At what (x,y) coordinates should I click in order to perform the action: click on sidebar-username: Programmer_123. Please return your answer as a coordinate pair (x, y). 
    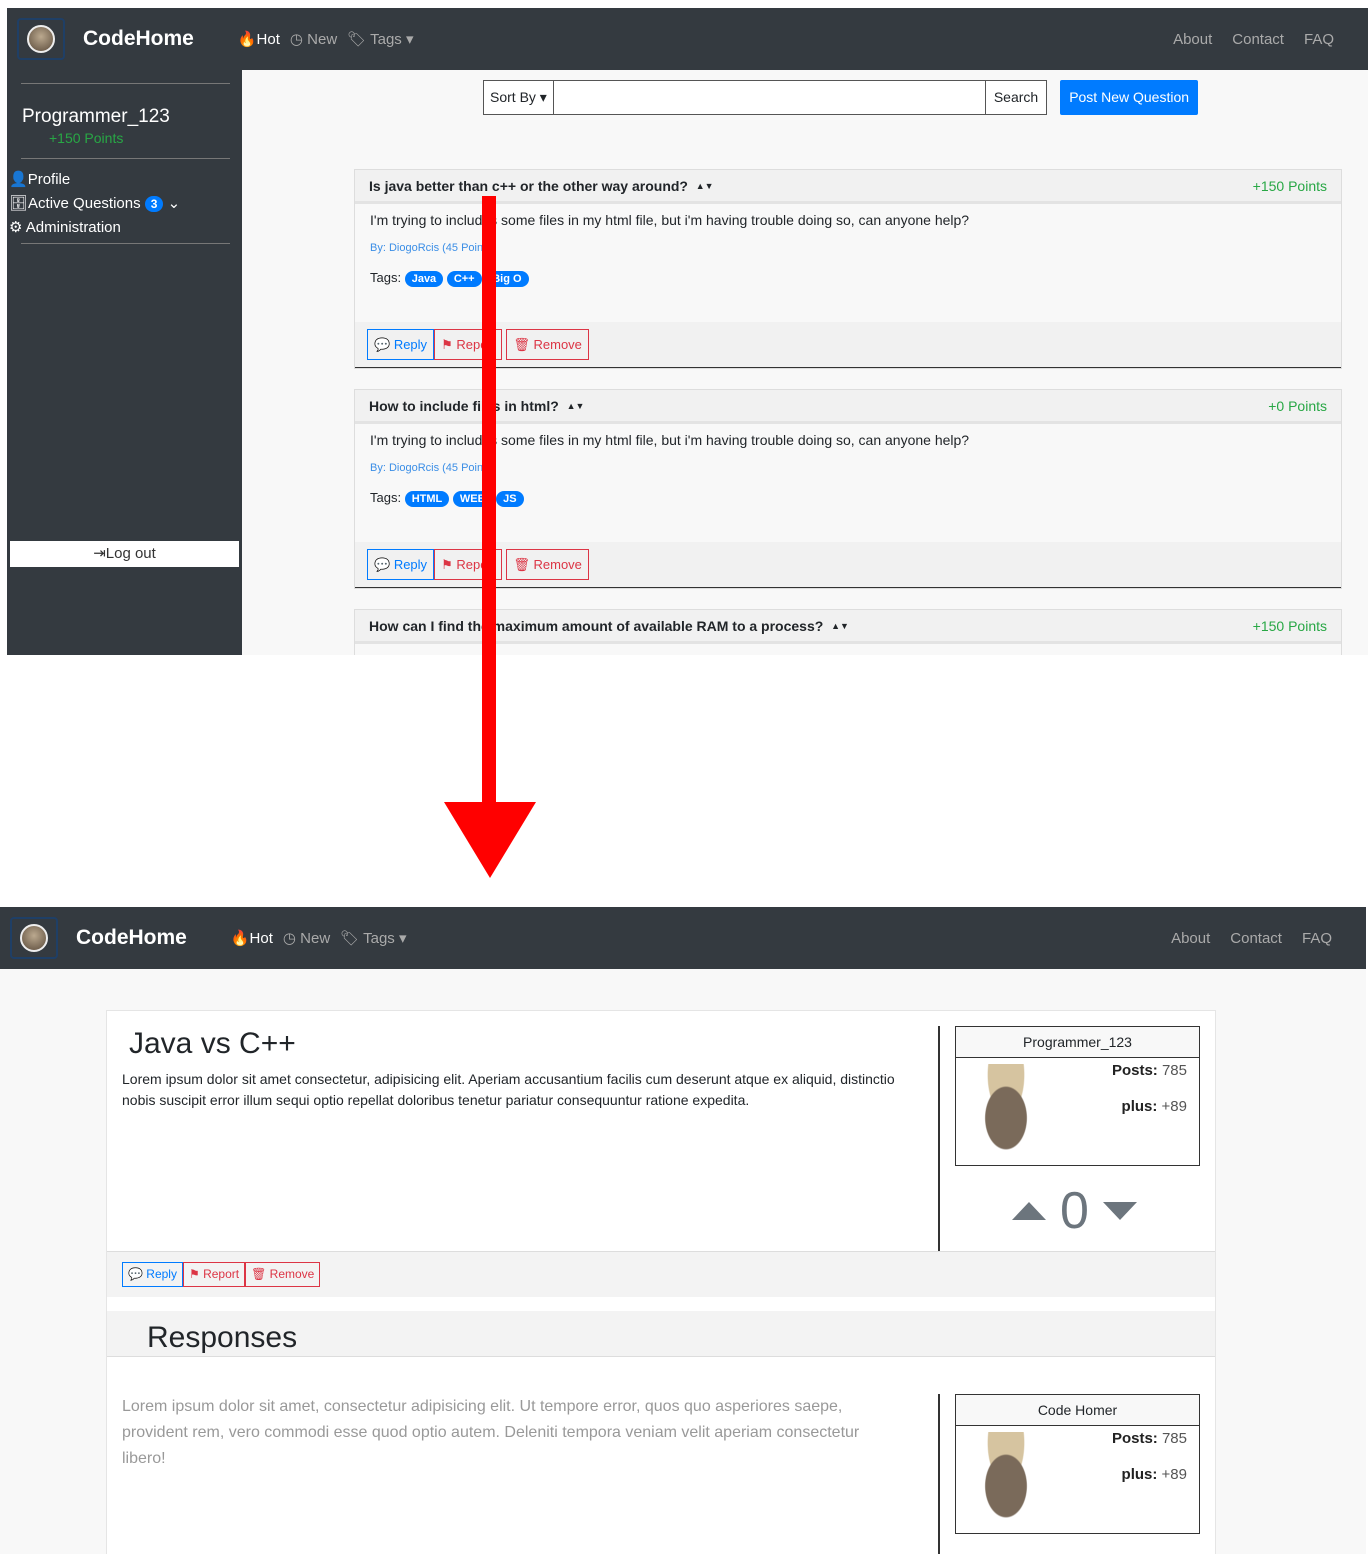
    Looking at the image, I should click on (96, 116).